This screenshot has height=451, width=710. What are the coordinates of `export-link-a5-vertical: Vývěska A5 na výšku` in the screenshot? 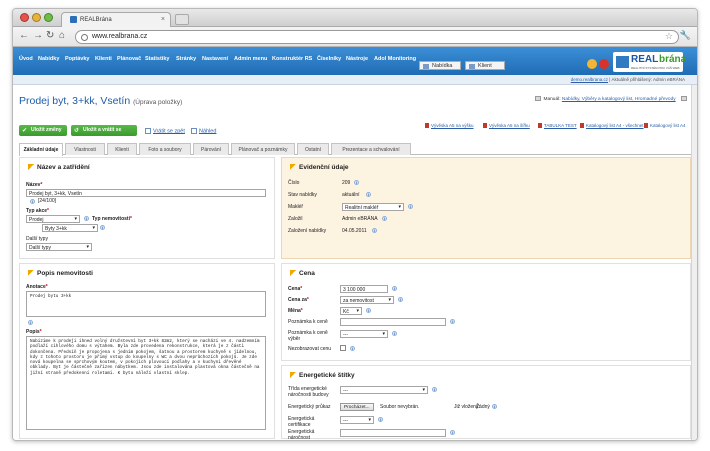 It's located at (449, 126).